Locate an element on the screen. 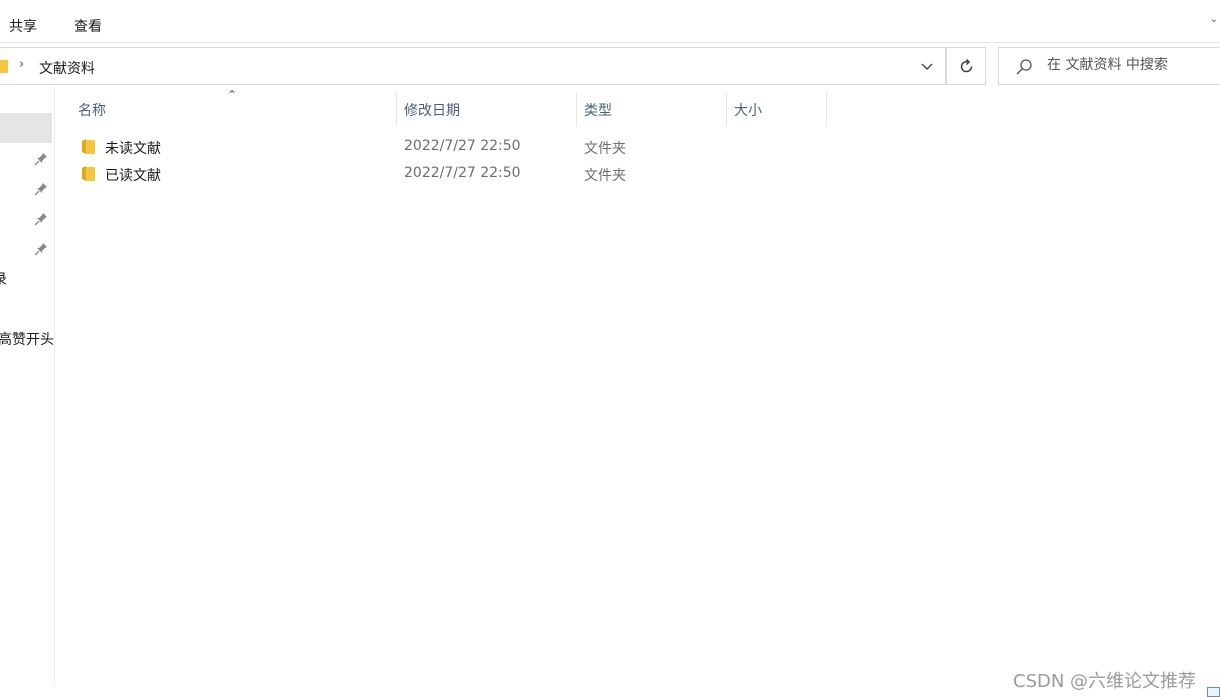  nav-item-selected is located at coordinates (26, 128).